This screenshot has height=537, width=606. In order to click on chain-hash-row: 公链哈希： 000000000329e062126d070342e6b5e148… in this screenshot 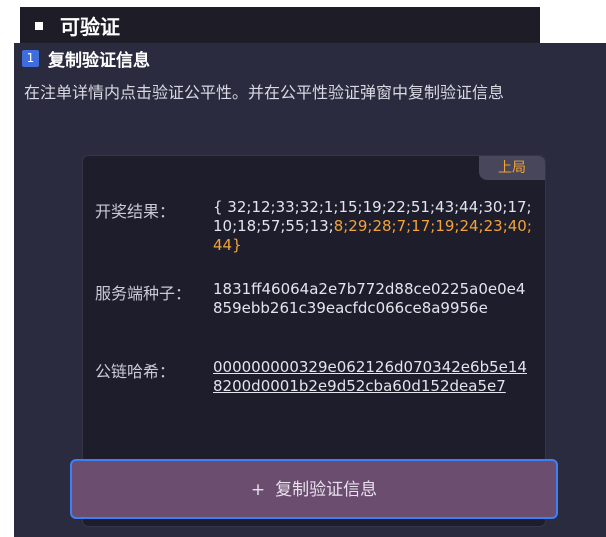, I will do `click(315, 393)`.